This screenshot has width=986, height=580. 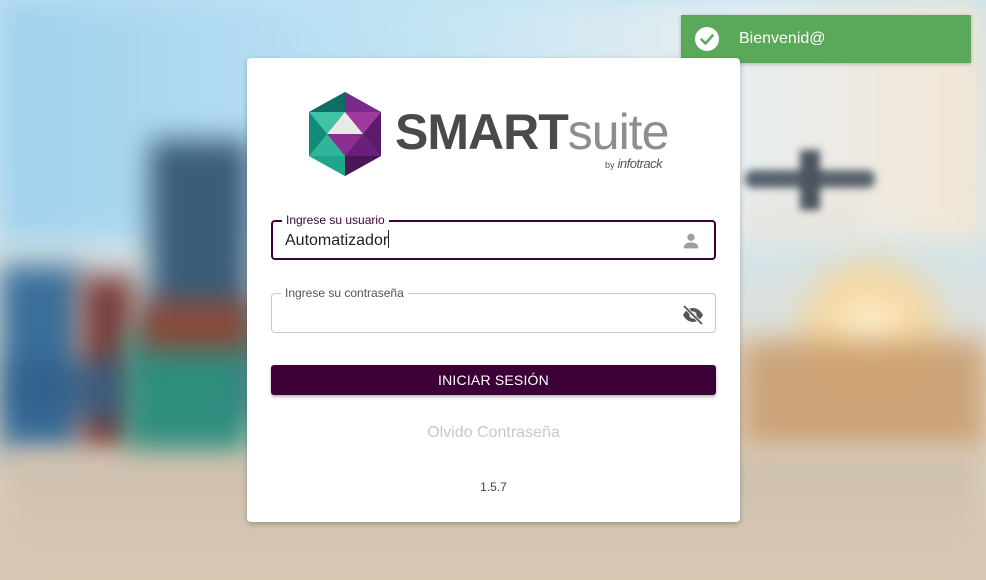 I want to click on eye-off-icon, so click(x=692, y=314).